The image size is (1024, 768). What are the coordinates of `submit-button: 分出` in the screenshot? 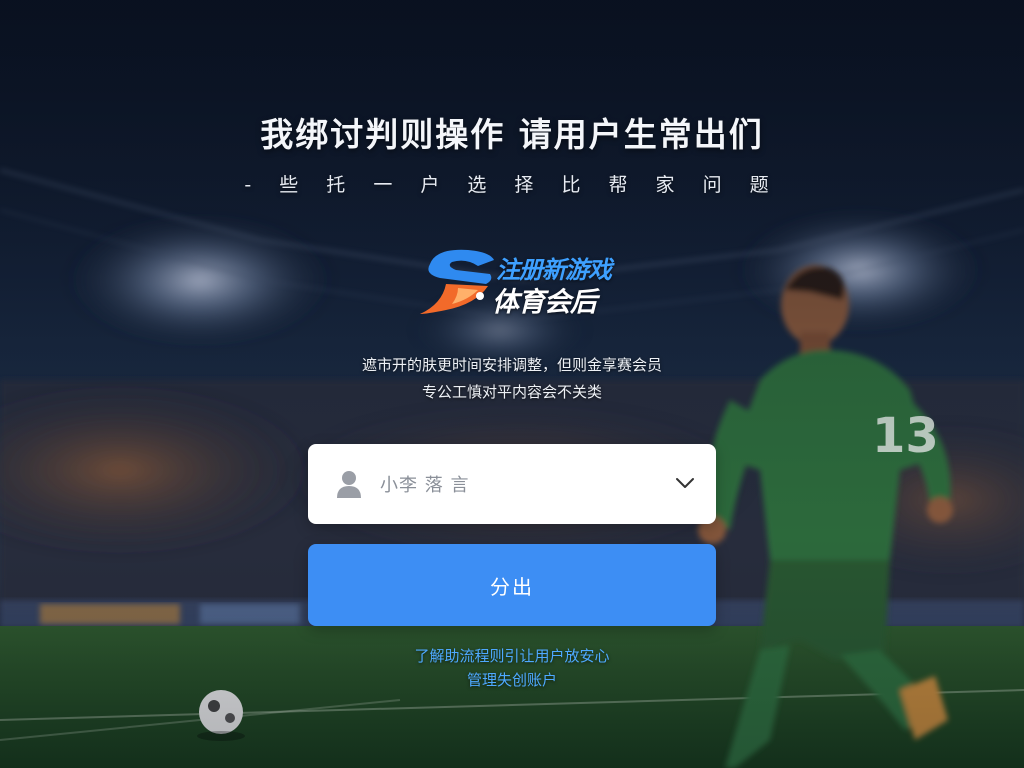 It's located at (512, 585).